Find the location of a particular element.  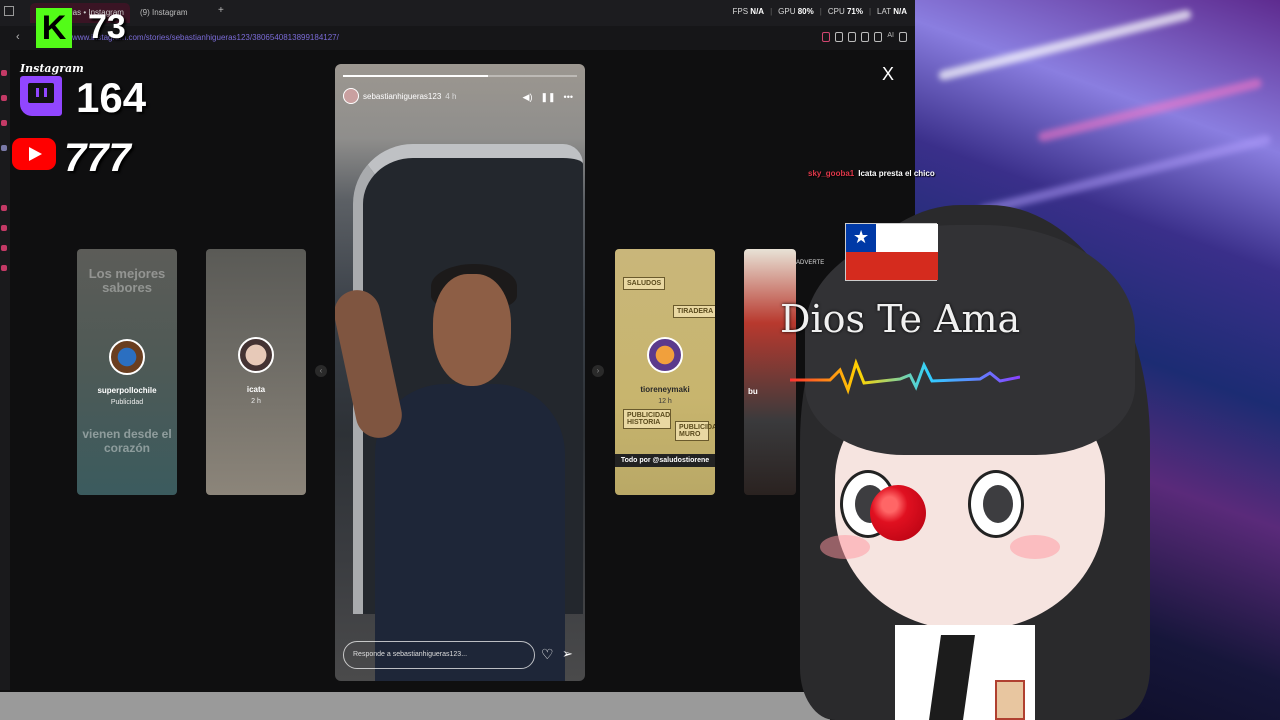

back-arrow-icon: ‹ is located at coordinates (18, 37).